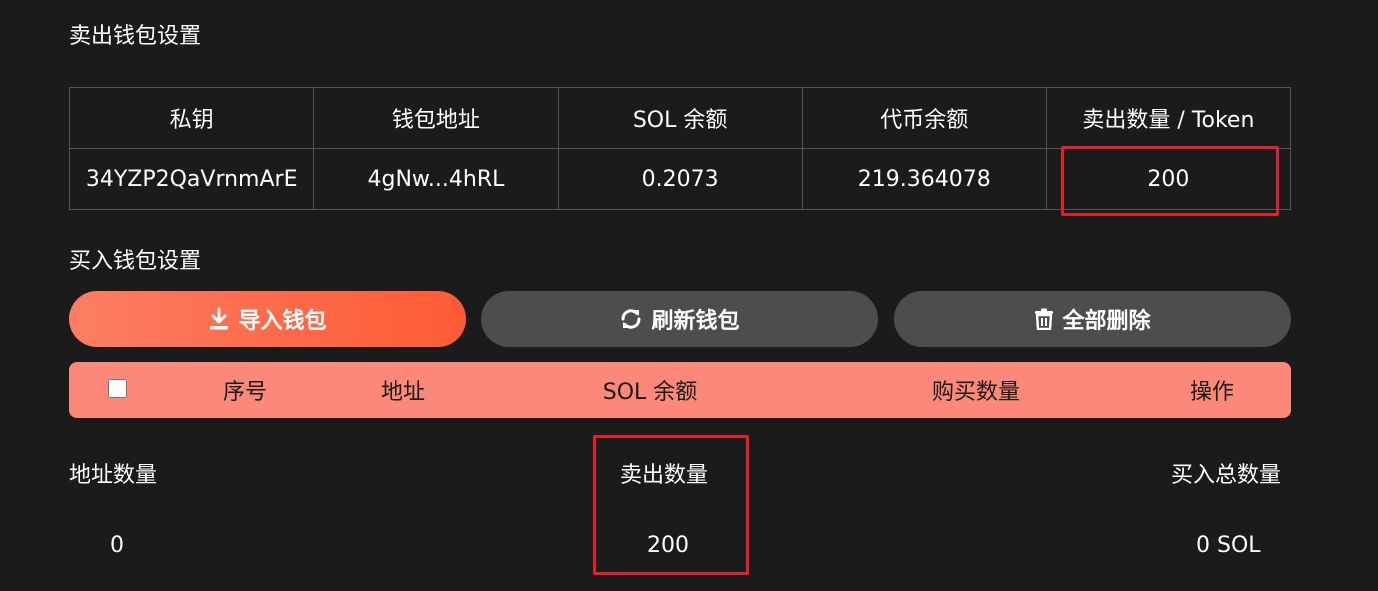 Image resolution: width=1378 pixels, height=591 pixels. Describe the element at coordinates (117, 388) in the screenshot. I see `select-all-checkbox` at that location.